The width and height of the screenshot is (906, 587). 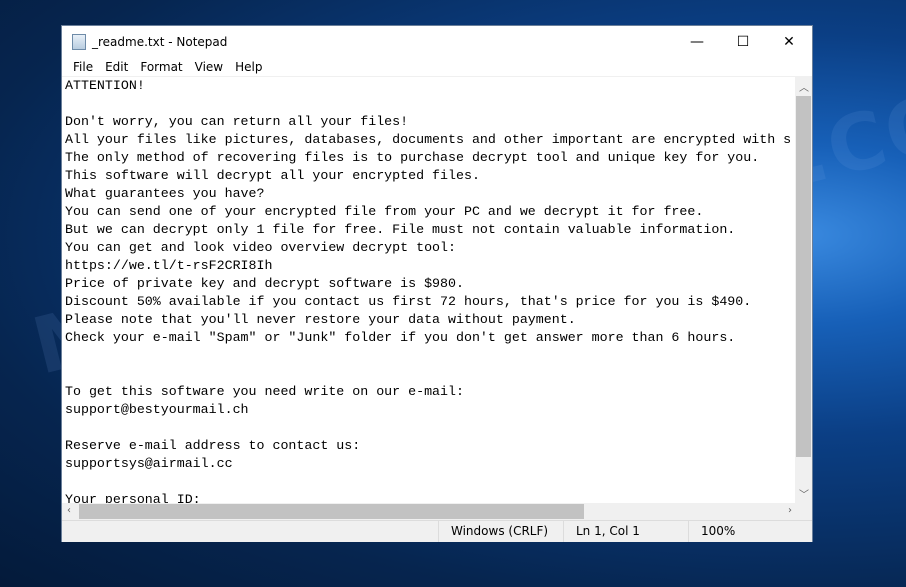 I want to click on menu-format: Format, so click(x=161, y=66).